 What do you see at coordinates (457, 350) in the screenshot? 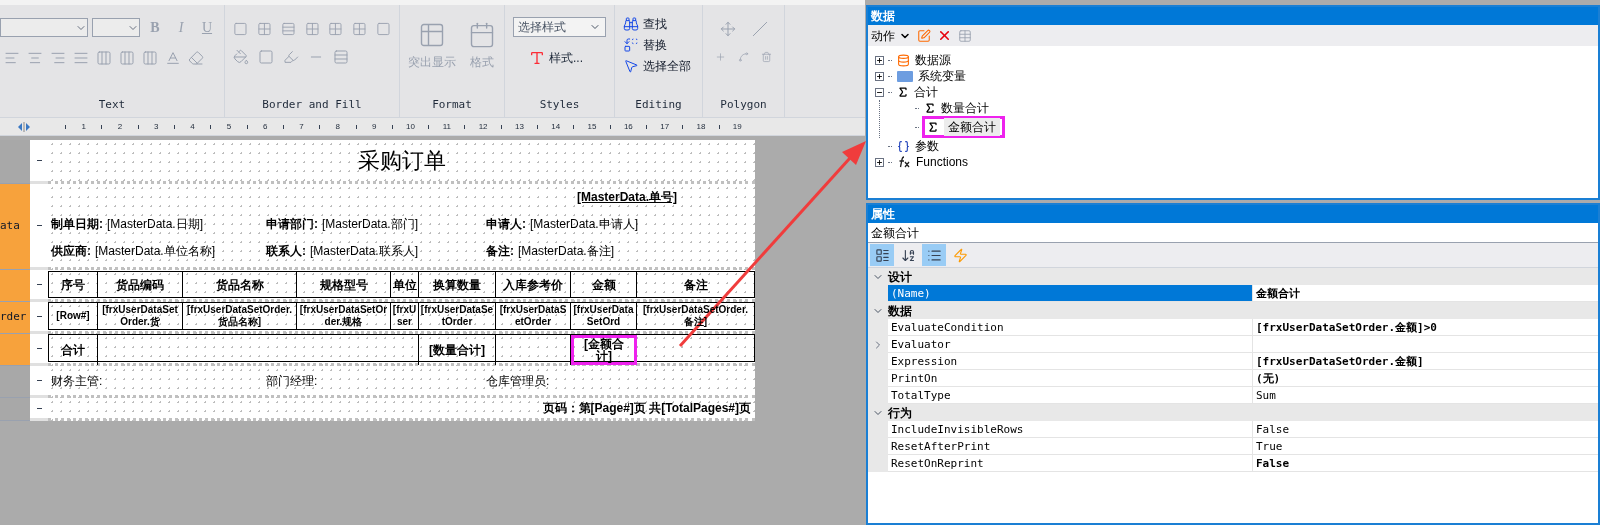
I see `table-cell: [数量合计]` at bounding box center [457, 350].